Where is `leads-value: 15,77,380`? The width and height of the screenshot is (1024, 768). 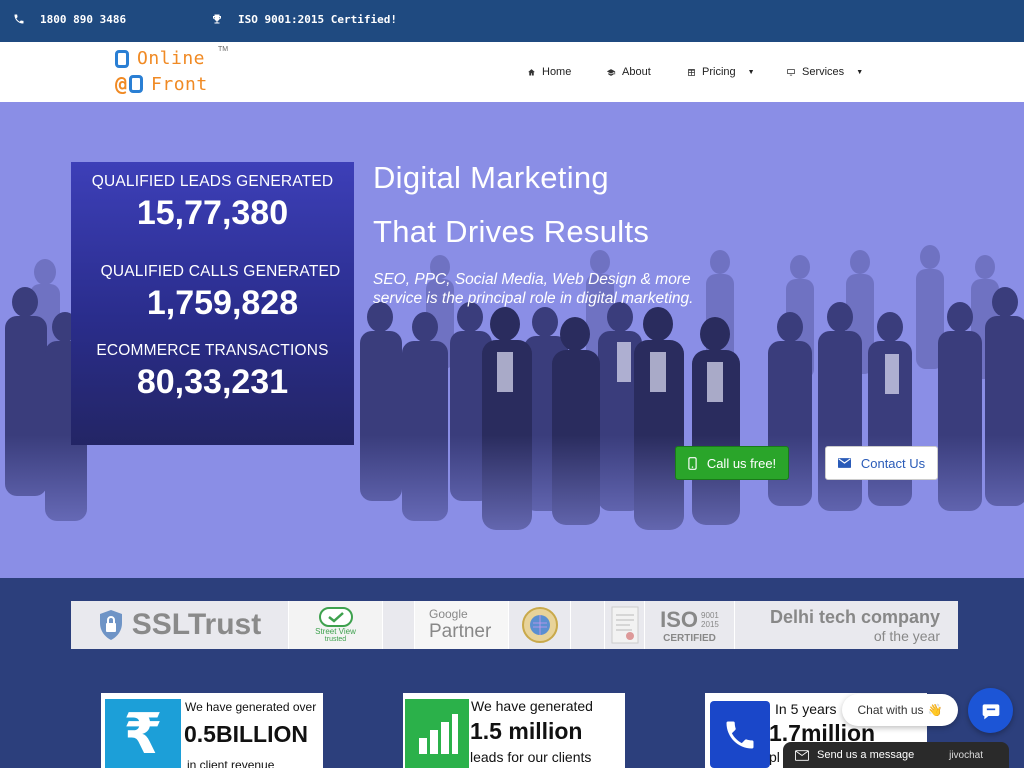 leads-value: 15,77,380 is located at coordinates (212, 213).